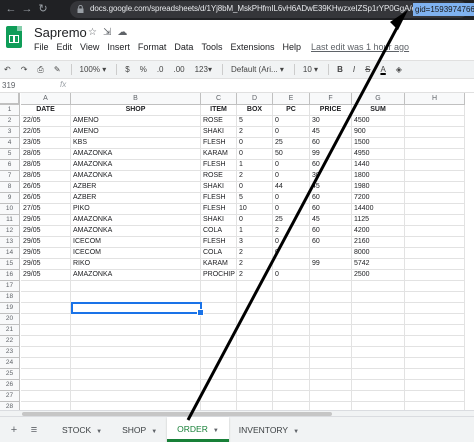 The height and width of the screenshot is (442, 474). I want to click on row-header: 26, so click(10, 385).